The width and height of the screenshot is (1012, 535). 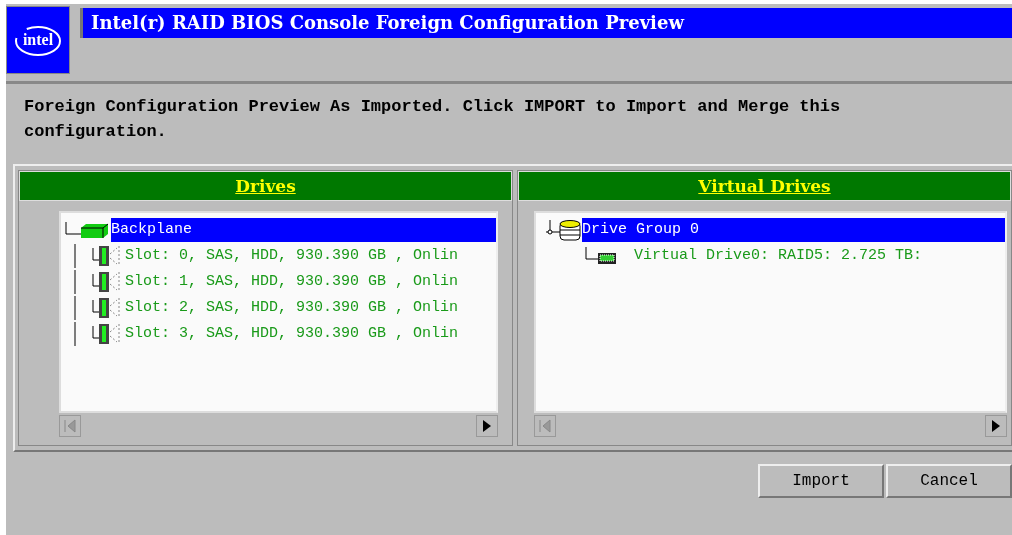 I want to click on panel-header: Drives, so click(x=265, y=186).